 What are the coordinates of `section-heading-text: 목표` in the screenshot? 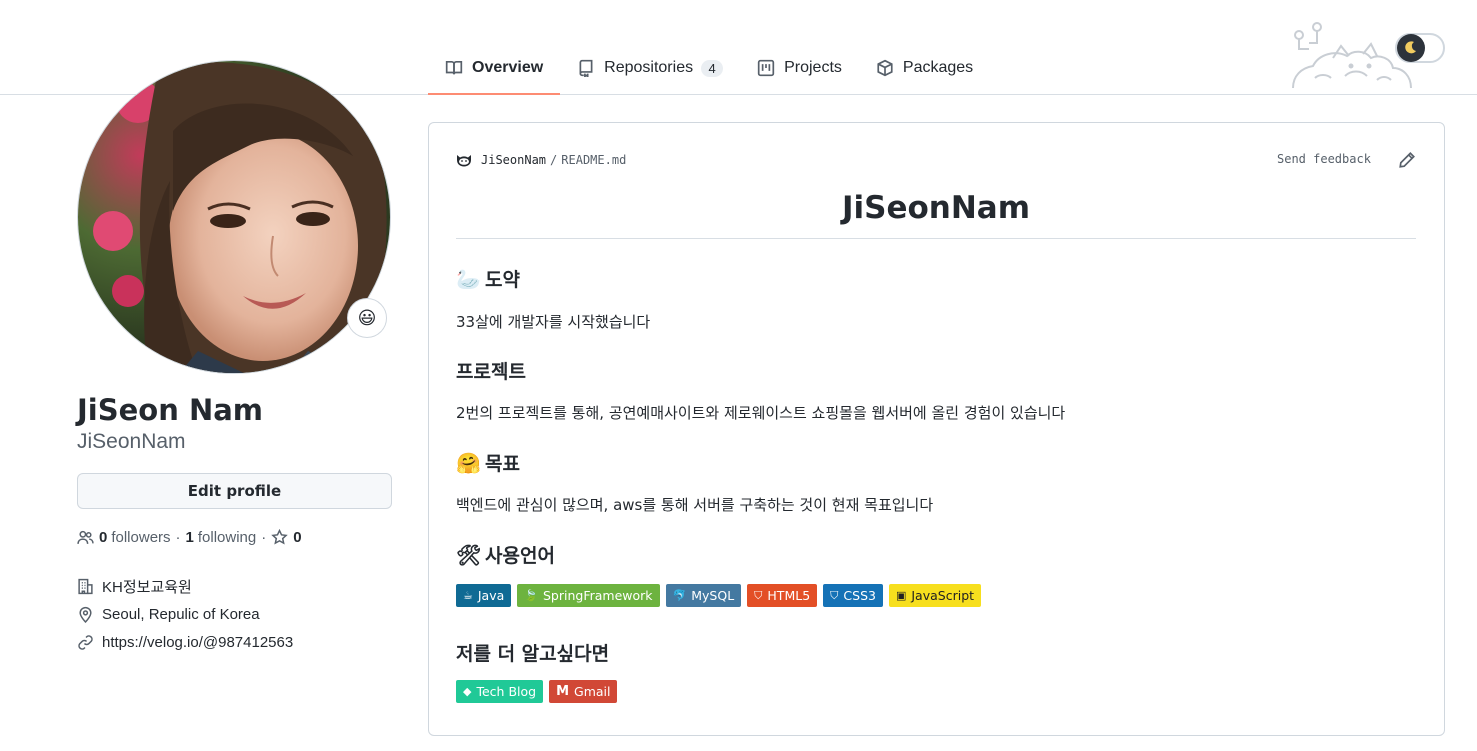 It's located at (502, 464).